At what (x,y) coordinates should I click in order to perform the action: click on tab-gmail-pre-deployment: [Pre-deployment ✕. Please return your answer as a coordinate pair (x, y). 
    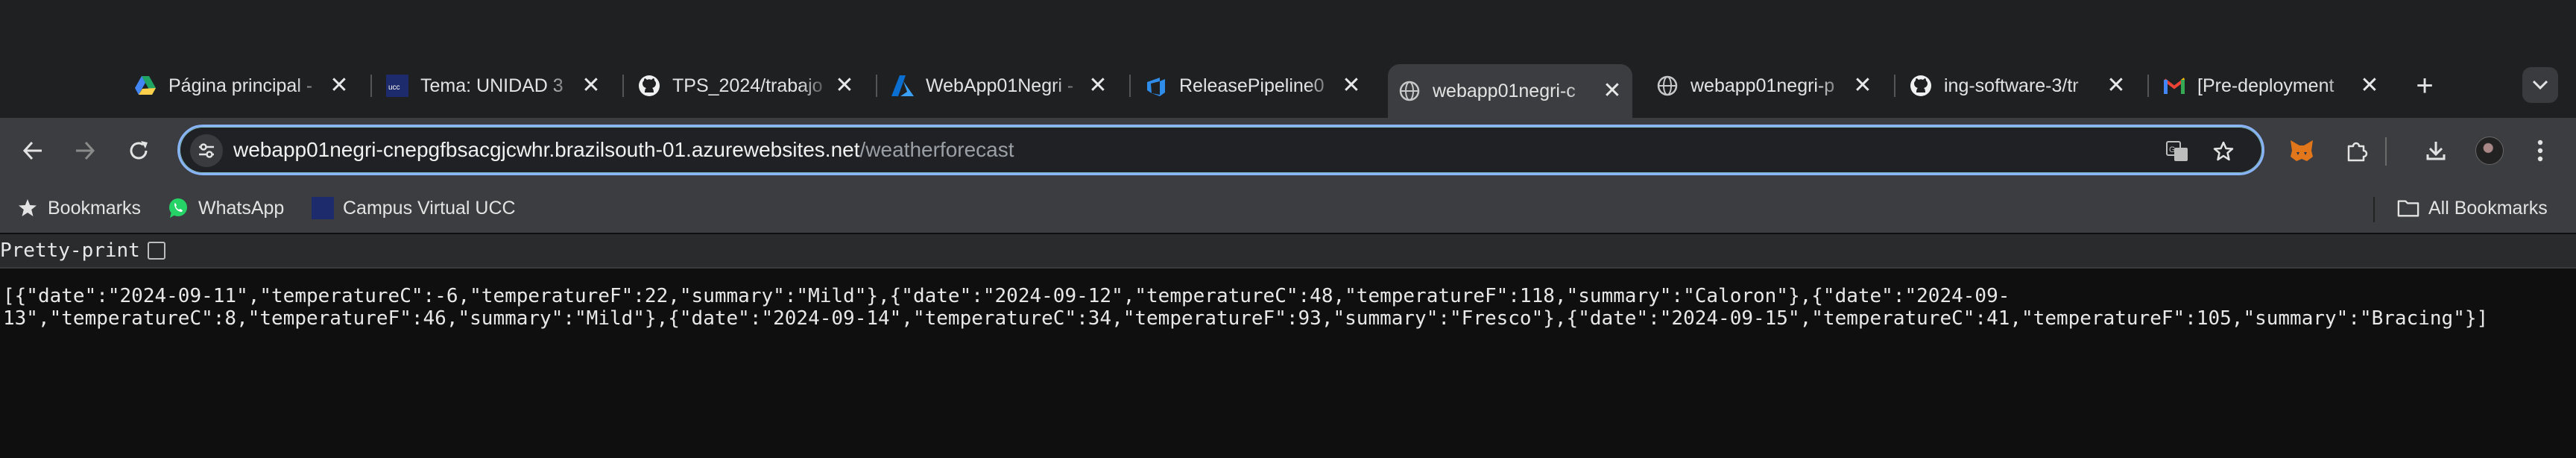
    Looking at the image, I should click on (2271, 85).